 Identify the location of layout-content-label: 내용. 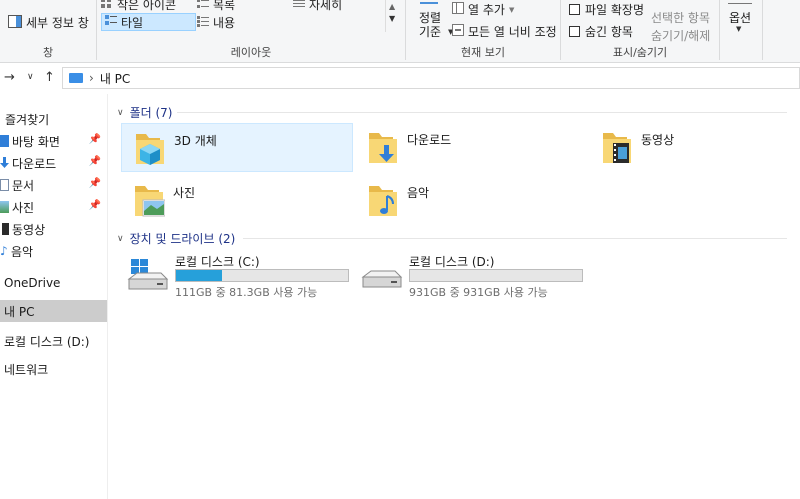
(224, 23).